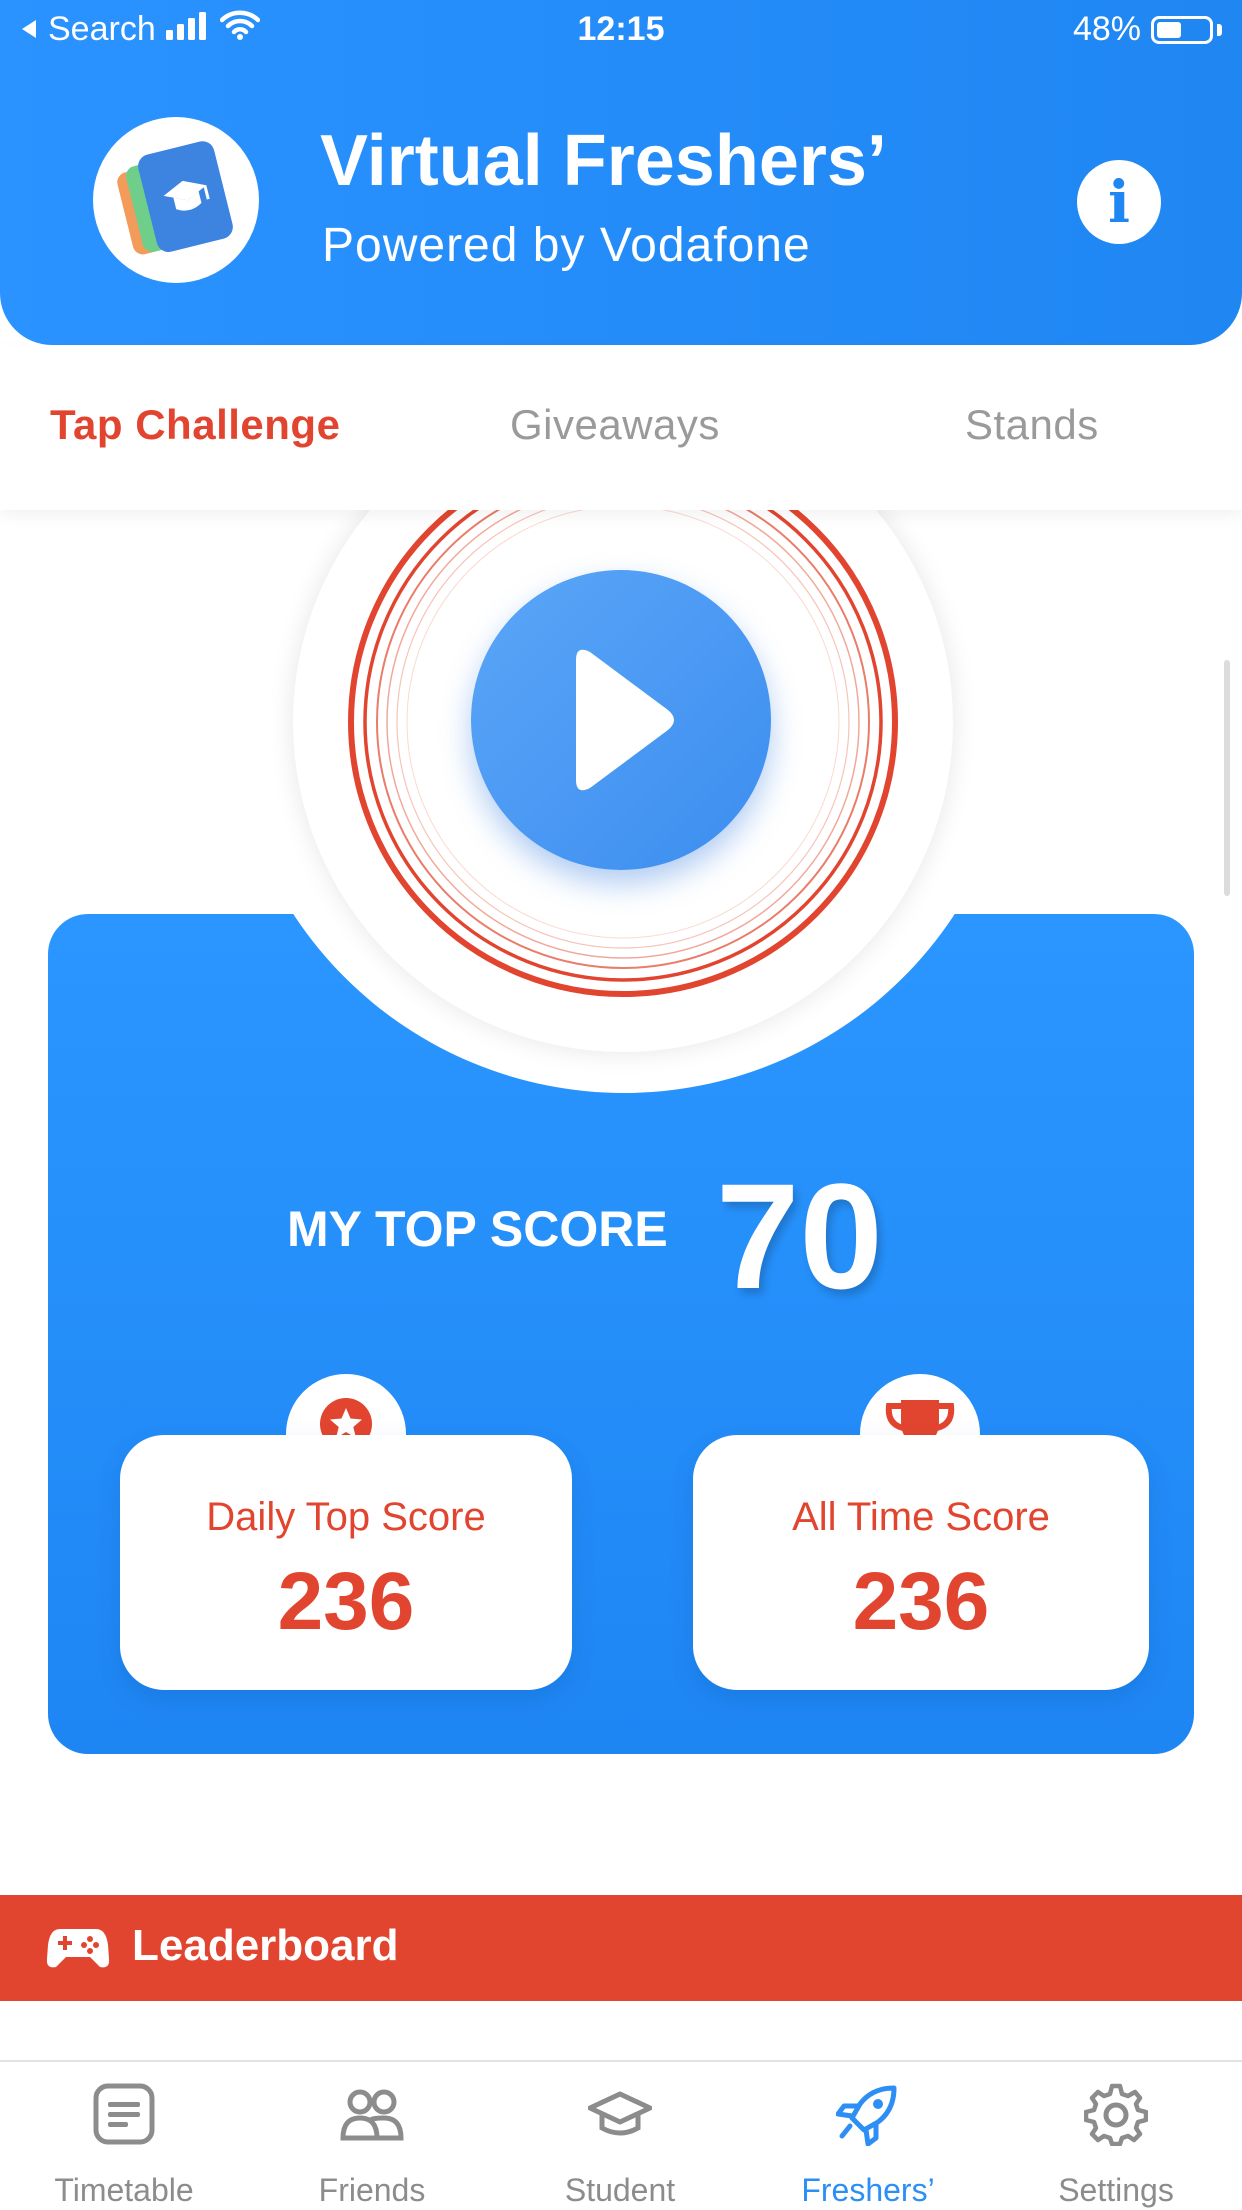  I want to click on nav-timetable-label: Timetable, so click(124, 2190).